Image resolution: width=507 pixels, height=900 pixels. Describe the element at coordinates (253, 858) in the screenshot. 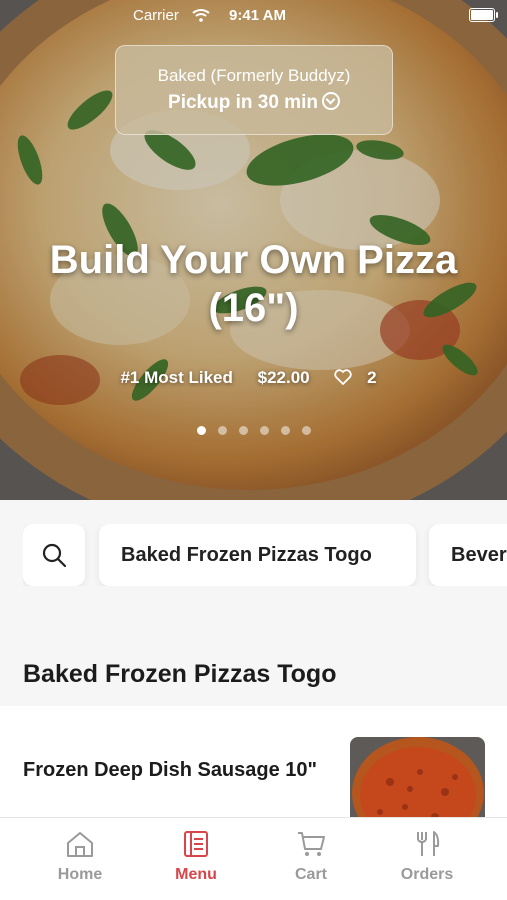

I see `bottom-tab-bar: Home Menu Cart Orders` at that location.